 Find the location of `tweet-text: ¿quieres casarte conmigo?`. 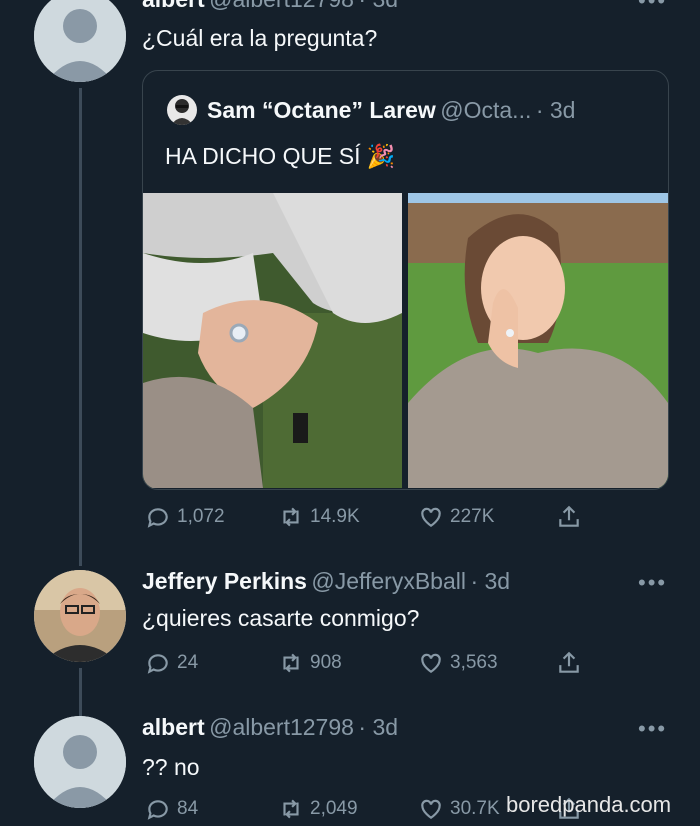

tweet-text: ¿quieres casarte conmigo? is located at coordinates (281, 618).